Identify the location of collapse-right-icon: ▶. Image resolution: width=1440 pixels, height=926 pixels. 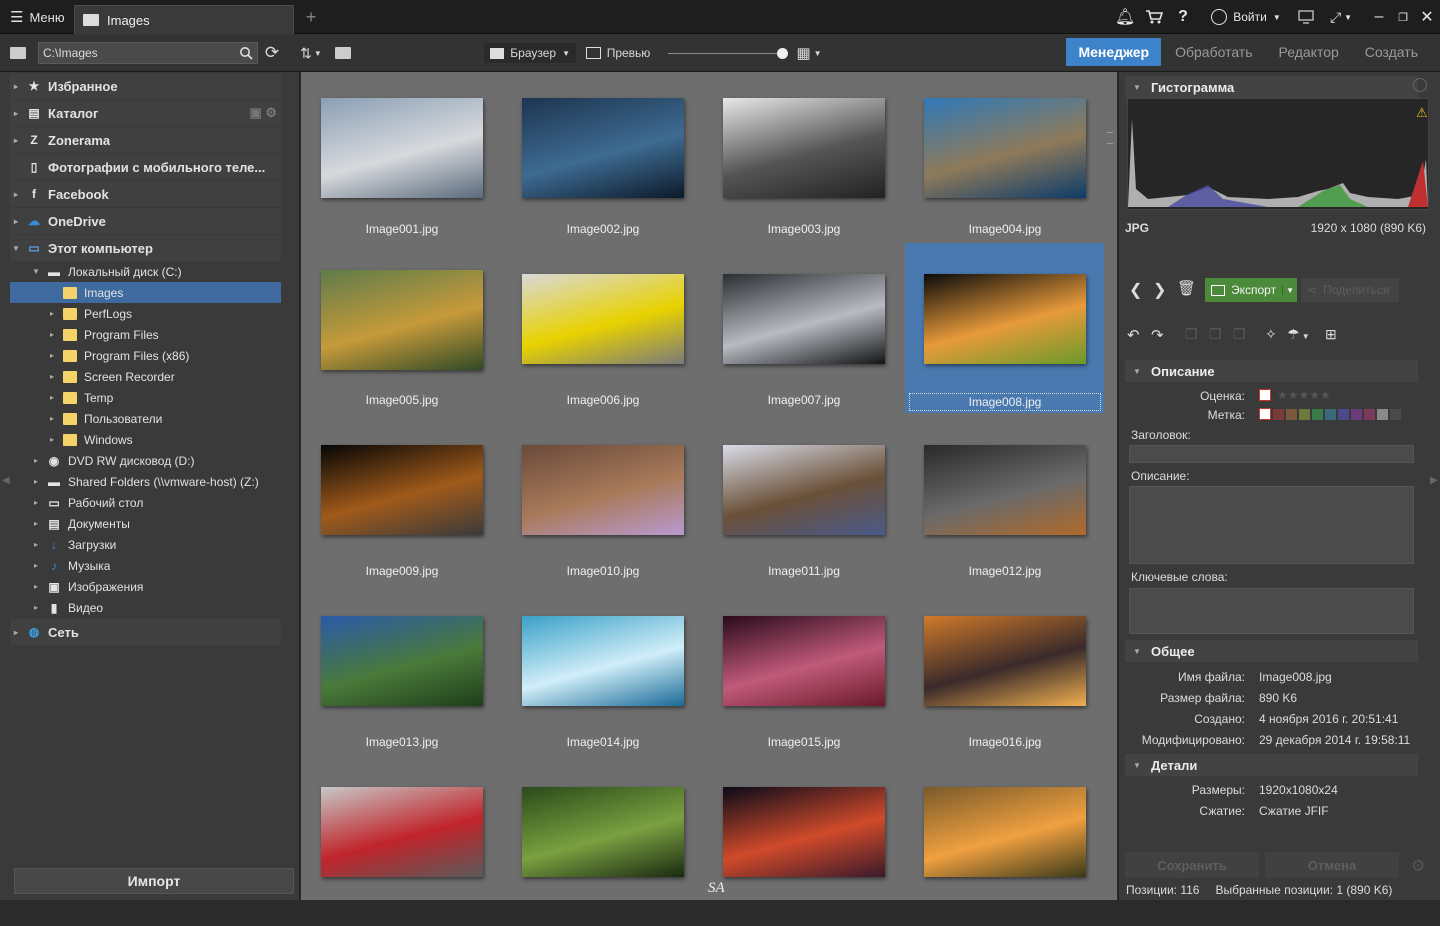
(1434, 480).